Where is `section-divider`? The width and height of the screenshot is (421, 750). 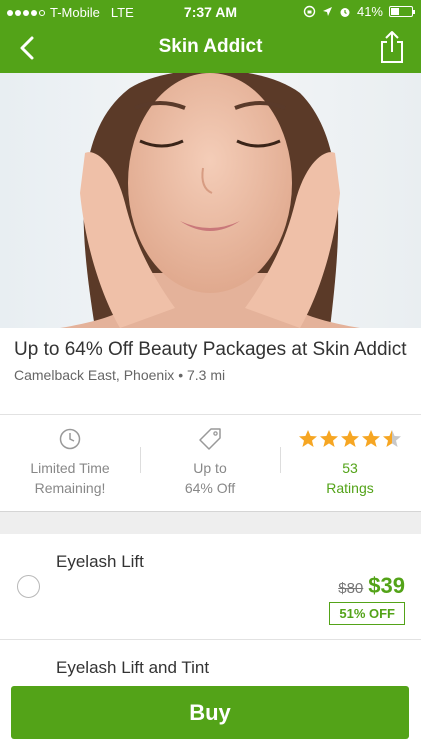
section-divider is located at coordinates (210, 523).